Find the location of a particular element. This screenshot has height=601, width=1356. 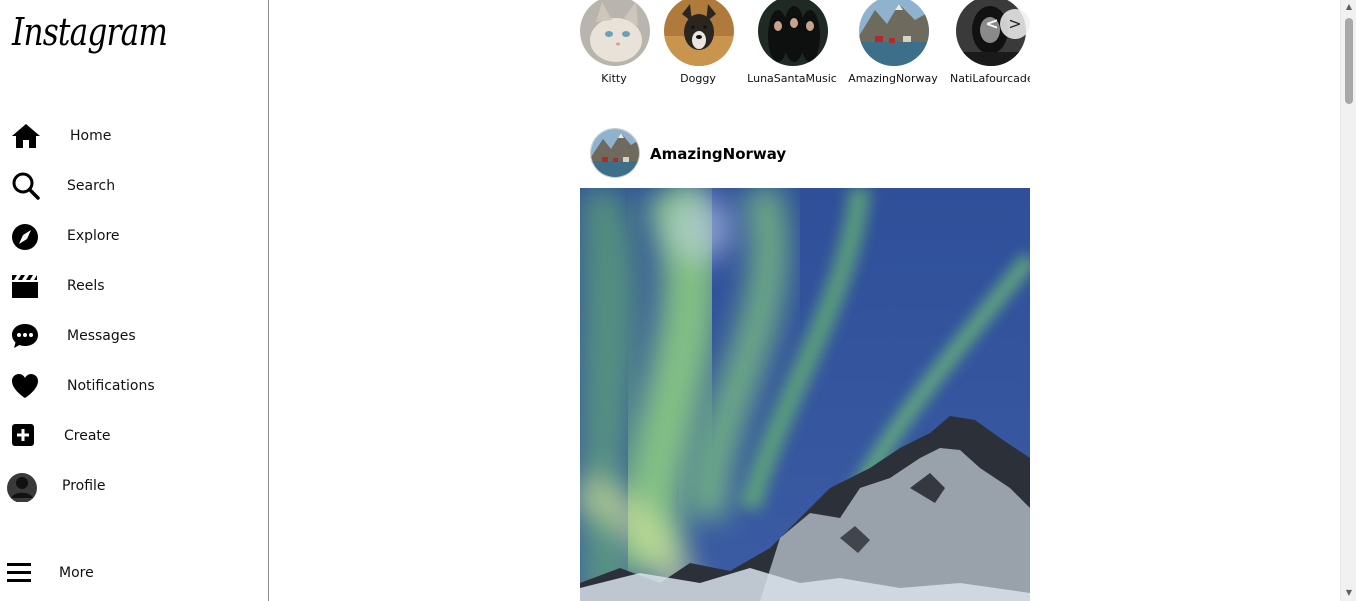

plus-square-icon is located at coordinates (23, 435).